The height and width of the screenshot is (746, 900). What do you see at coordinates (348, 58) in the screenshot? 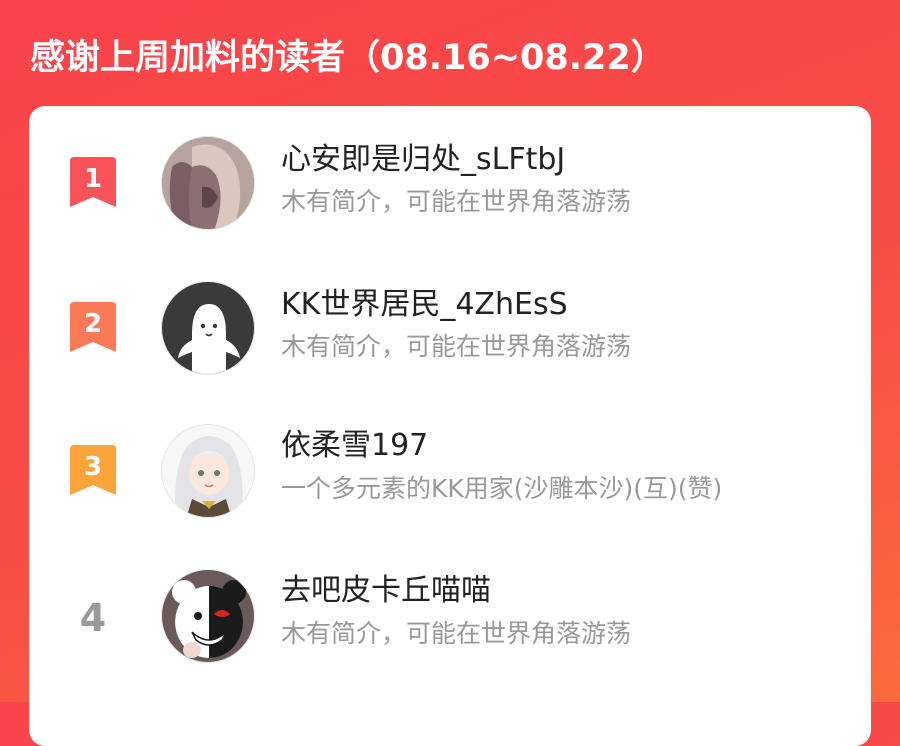
I see `page-title: 感谢上周加料的读者（08.16~08.22）` at bounding box center [348, 58].